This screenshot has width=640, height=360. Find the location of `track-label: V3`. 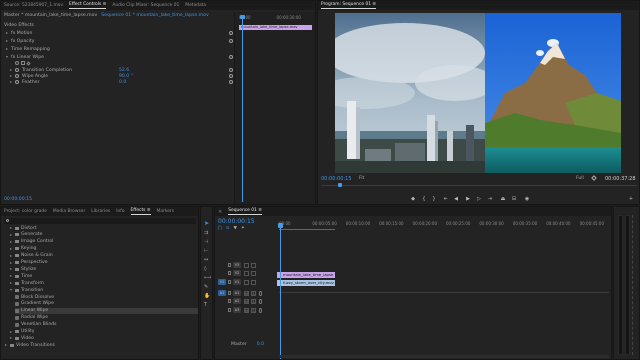

track-label: V3 is located at coordinates (237, 265).